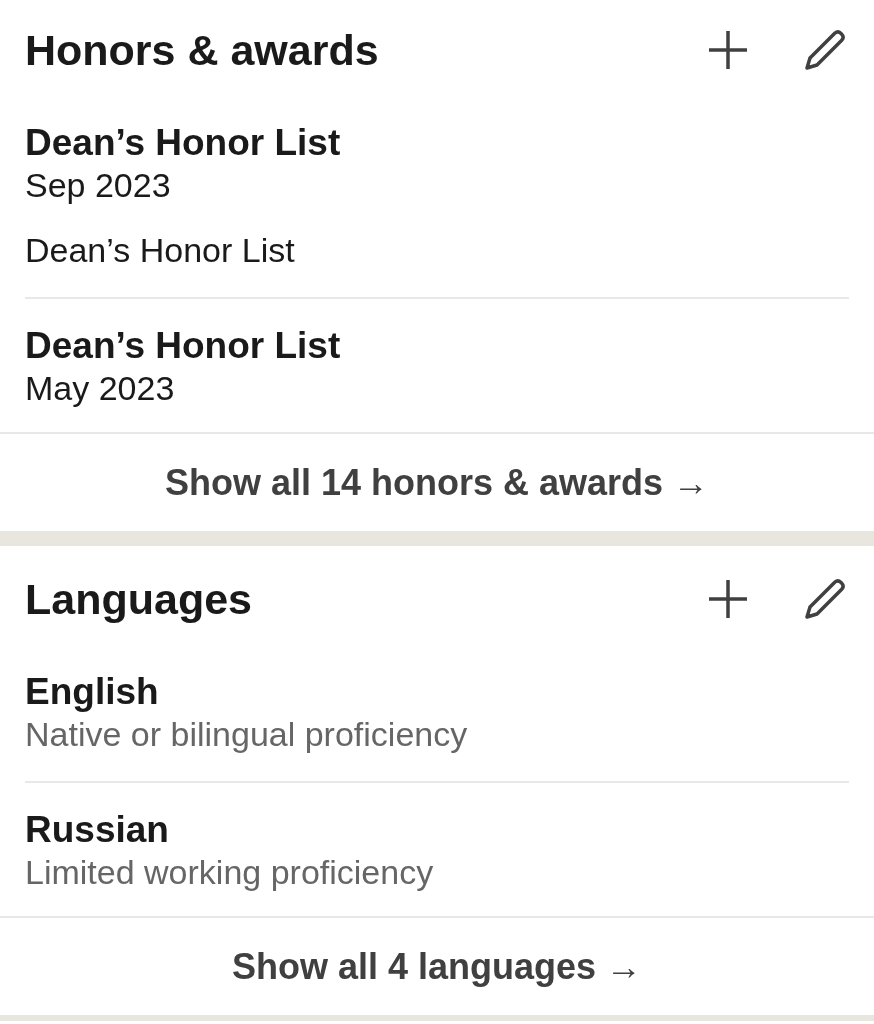 The image size is (874, 1024). Describe the element at coordinates (229, 872) in the screenshot. I see `proficiency-level: Limited working proficiency` at that location.